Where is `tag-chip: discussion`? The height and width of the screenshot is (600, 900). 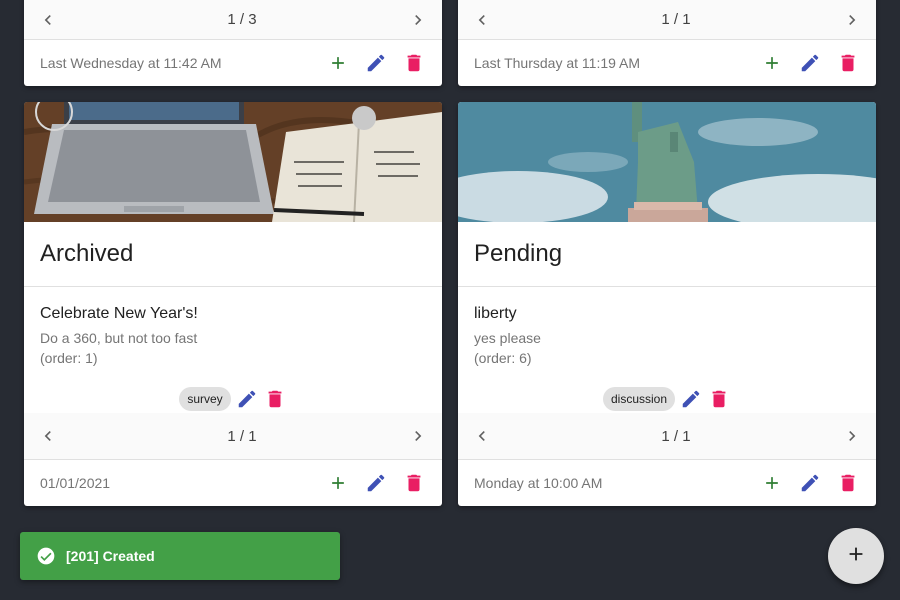 tag-chip: discussion is located at coordinates (639, 399).